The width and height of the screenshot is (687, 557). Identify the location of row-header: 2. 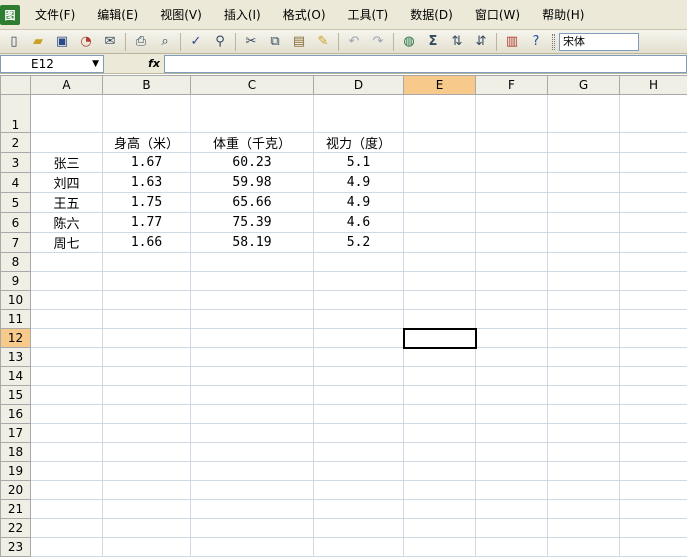
(16, 143).